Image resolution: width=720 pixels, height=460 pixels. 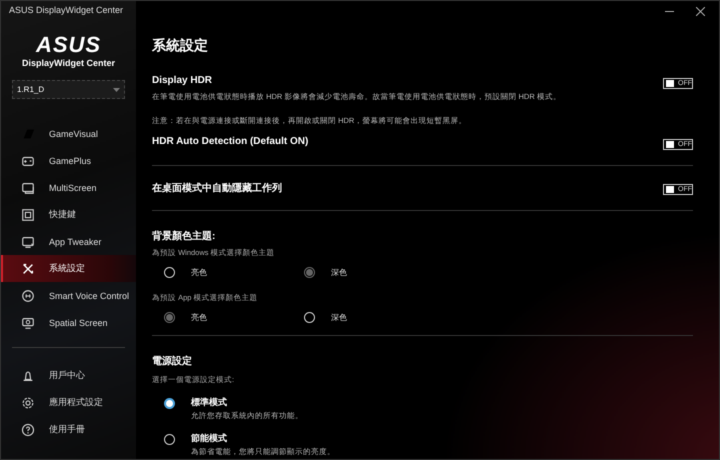 What do you see at coordinates (68, 241) in the screenshot?
I see `sidebar-item: App Tweaker` at bounding box center [68, 241].